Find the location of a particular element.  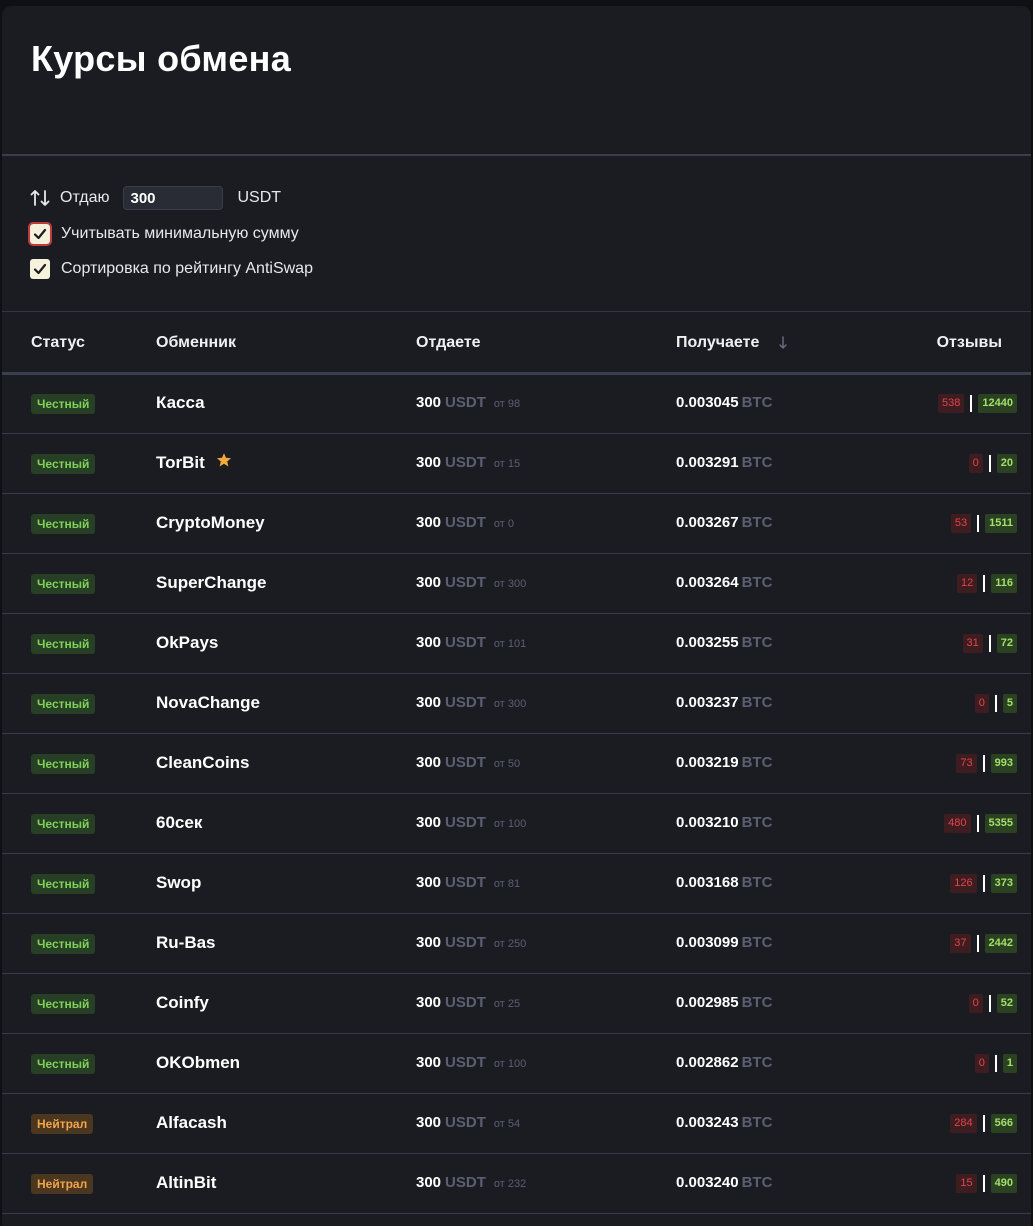

reviews-cell: 538 12440 is located at coordinates (977, 403).